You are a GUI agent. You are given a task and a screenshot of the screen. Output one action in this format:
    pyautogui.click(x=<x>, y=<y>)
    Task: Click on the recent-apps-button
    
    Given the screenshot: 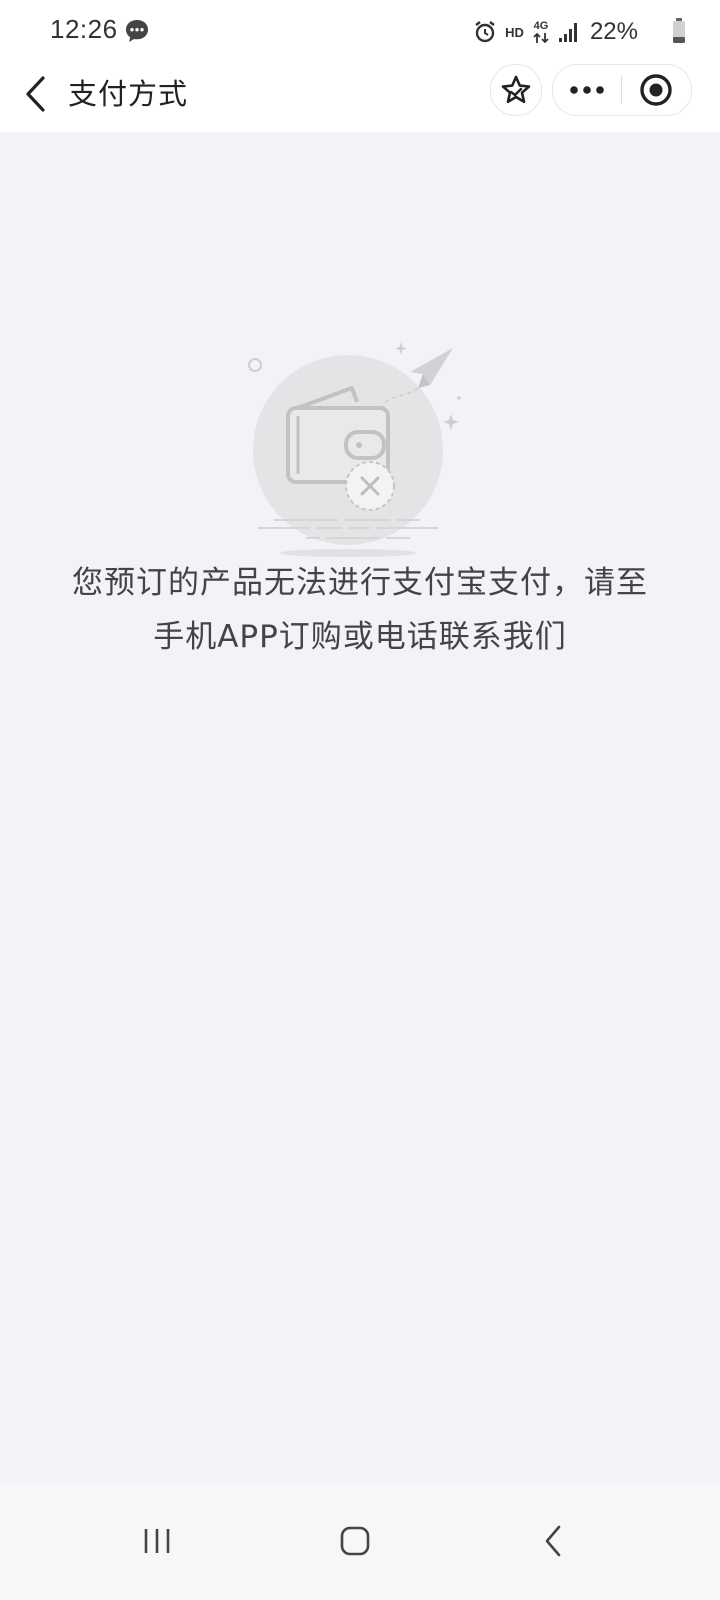 What is the action you would take?
    pyautogui.click(x=157, y=1541)
    